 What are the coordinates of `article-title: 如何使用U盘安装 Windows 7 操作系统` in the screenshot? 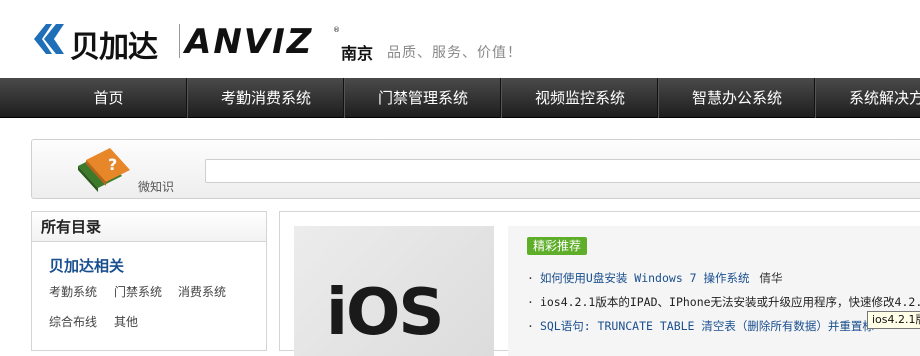 It's located at (645, 278).